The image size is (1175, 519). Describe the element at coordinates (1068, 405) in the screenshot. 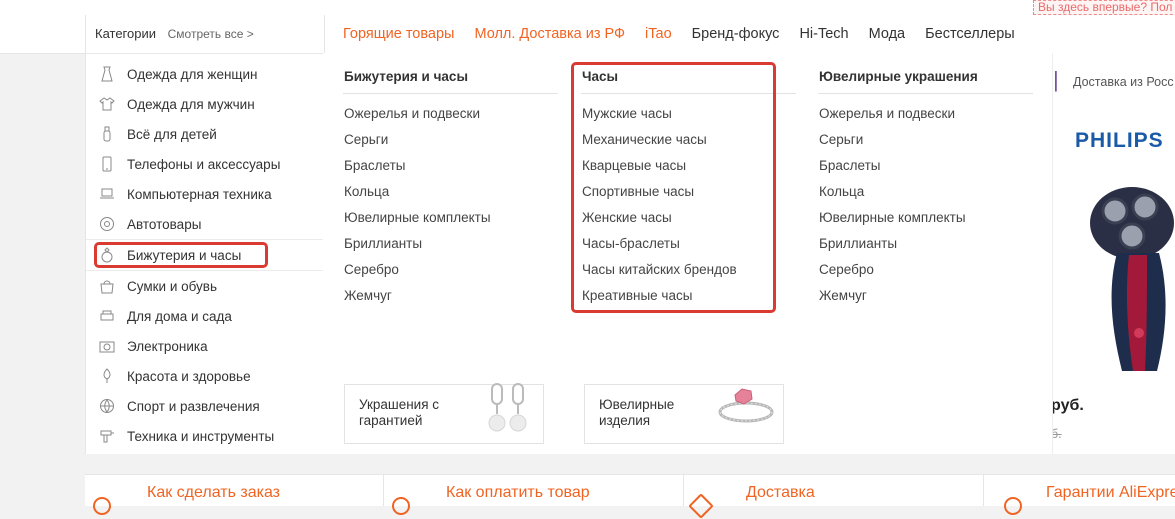

I see `price: руб.` at that location.